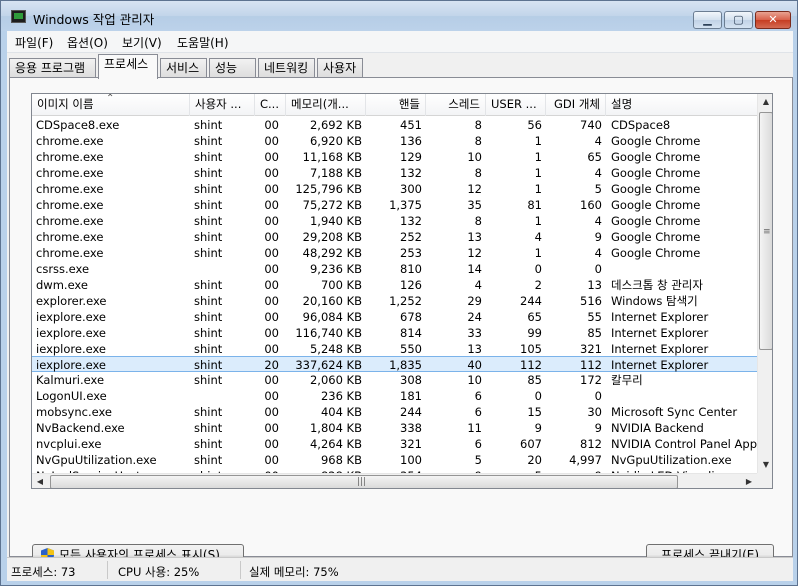 Image resolution: width=798 pixels, height=586 pixels. What do you see at coordinates (240, 570) in the screenshot?
I see `status-separator` at bounding box center [240, 570].